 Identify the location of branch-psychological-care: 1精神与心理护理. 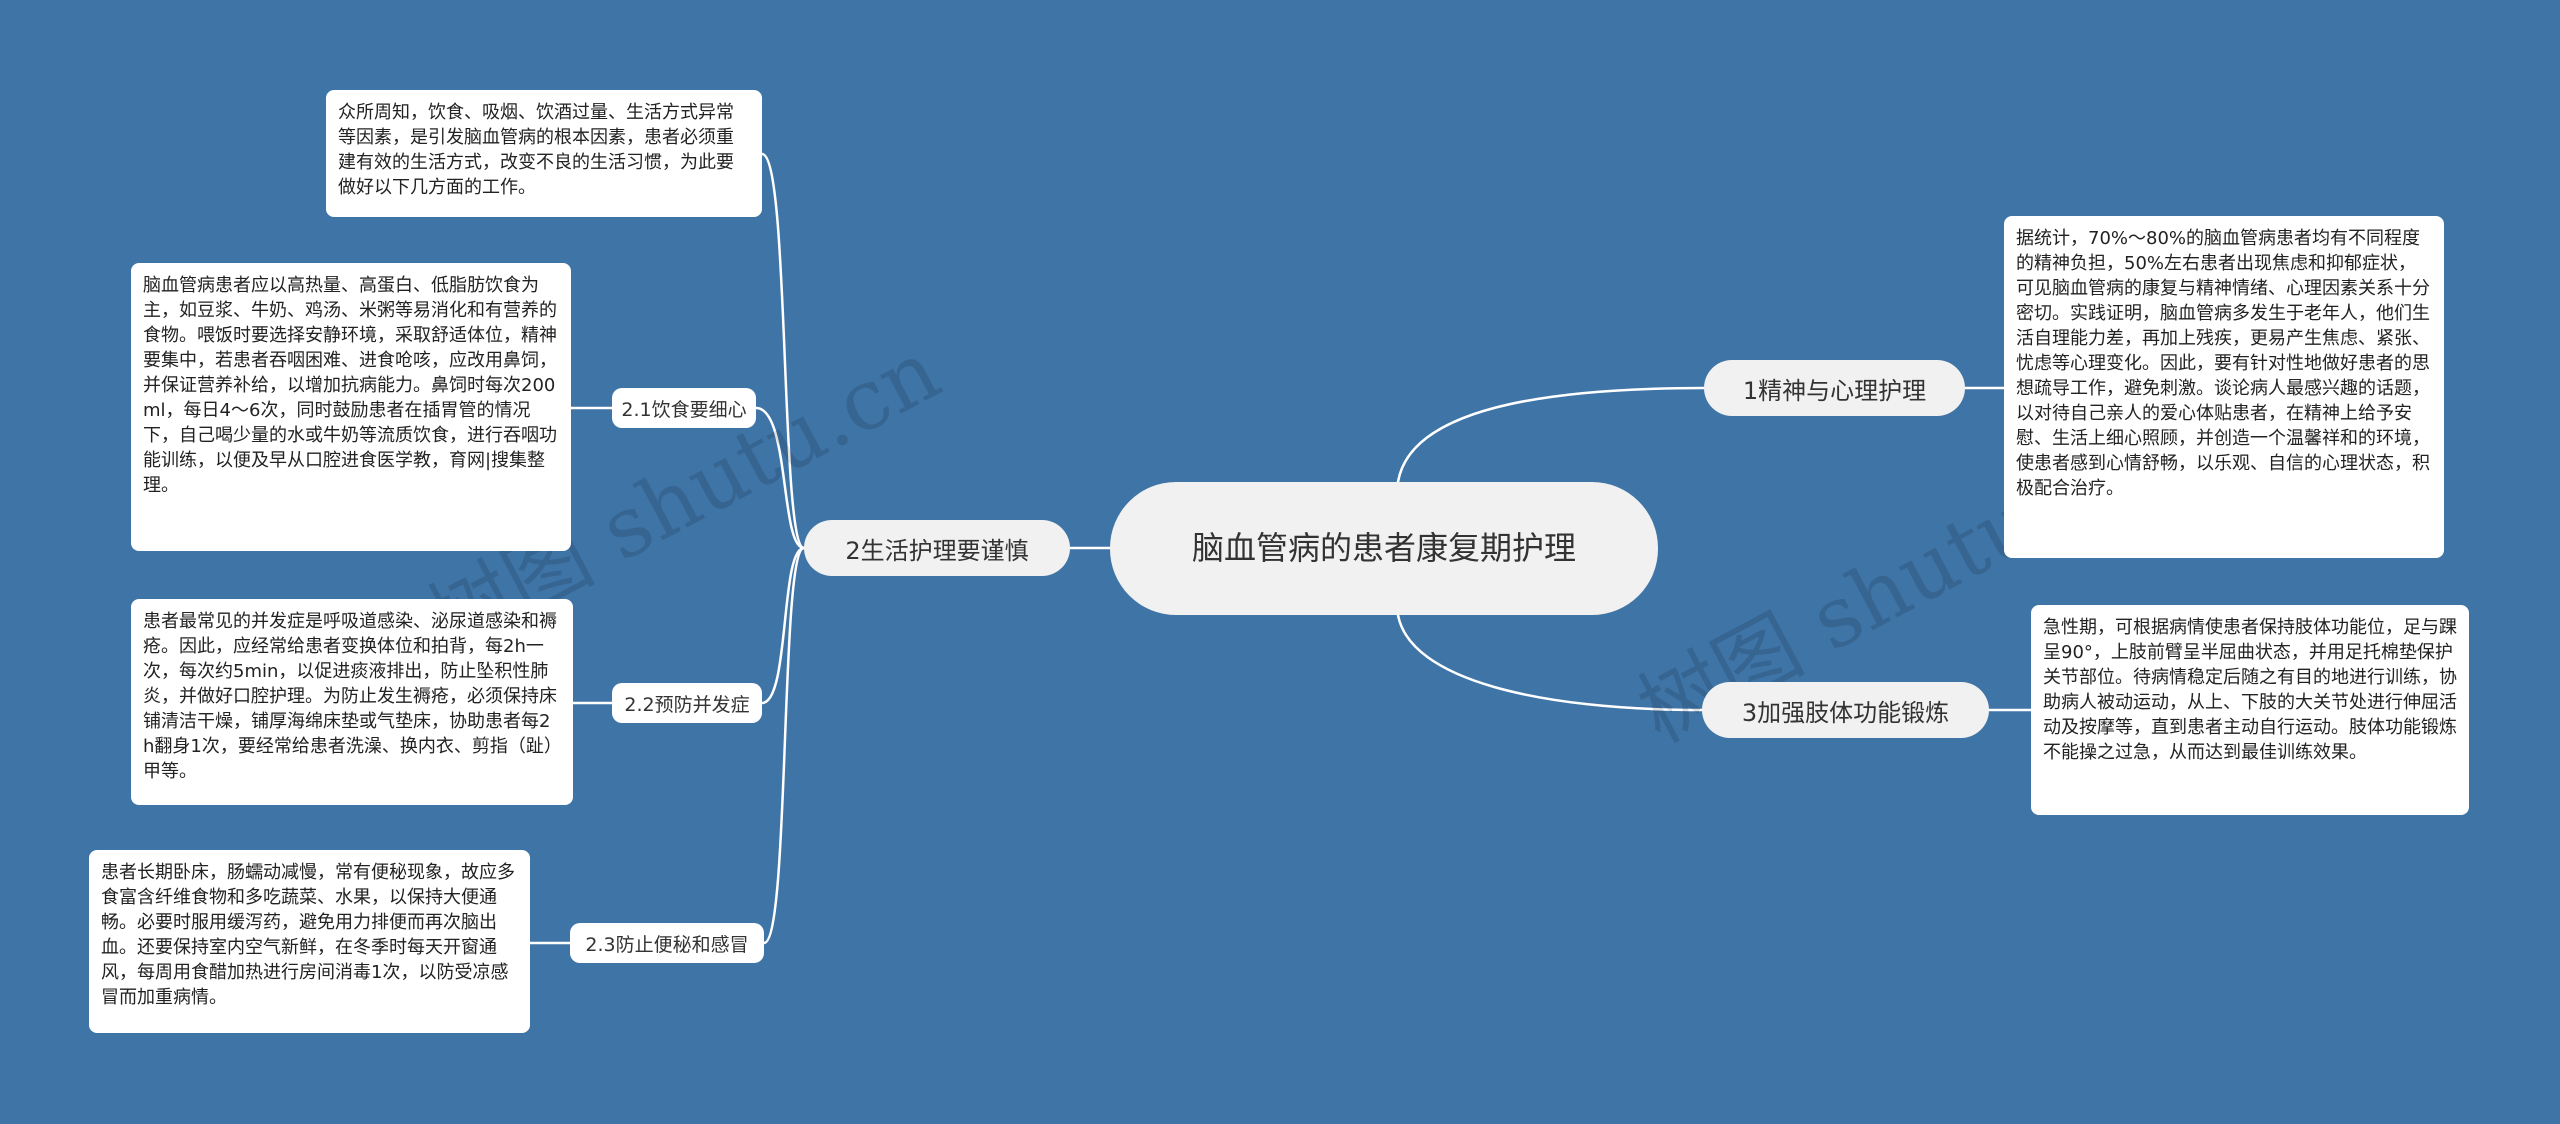
(1834, 388).